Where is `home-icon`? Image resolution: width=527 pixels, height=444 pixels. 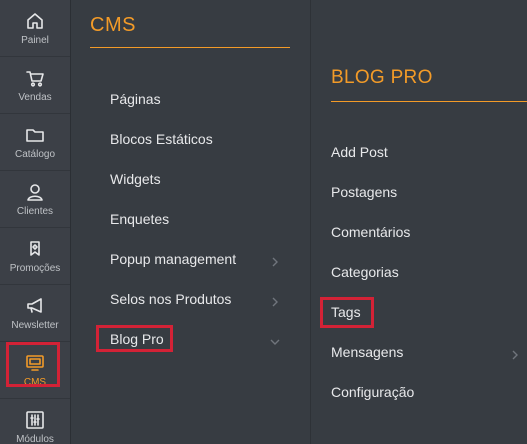 home-icon is located at coordinates (35, 21).